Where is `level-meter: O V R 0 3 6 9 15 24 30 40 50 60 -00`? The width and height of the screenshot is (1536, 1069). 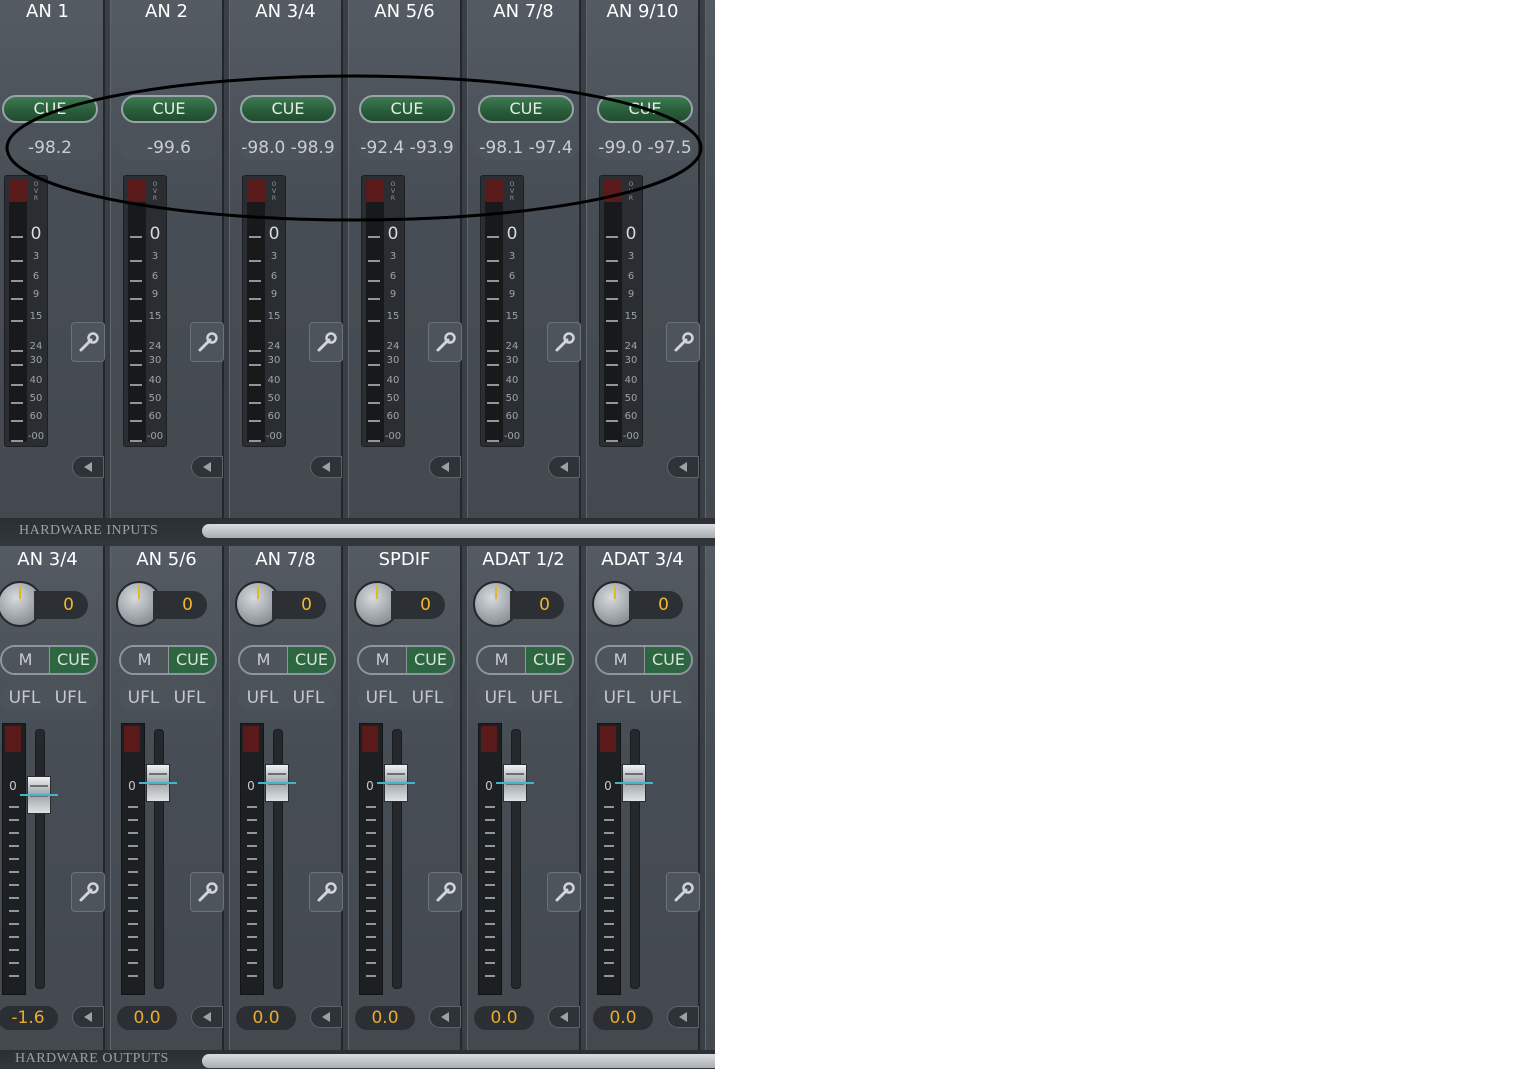 level-meter: O V R 0 3 6 9 15 24 30 40 50 60 -00 is located at coordinates (502, 311).